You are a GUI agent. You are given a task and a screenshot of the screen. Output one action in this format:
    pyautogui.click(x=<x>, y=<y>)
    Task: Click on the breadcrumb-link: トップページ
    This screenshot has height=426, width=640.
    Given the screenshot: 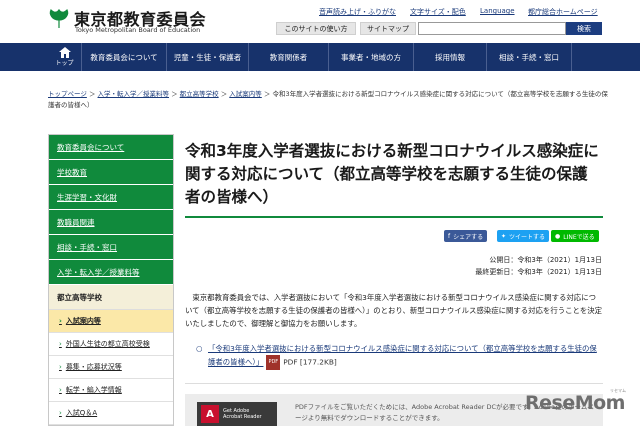 What is the action you would take?
    pyautogui.click(x=67, y=94)
    